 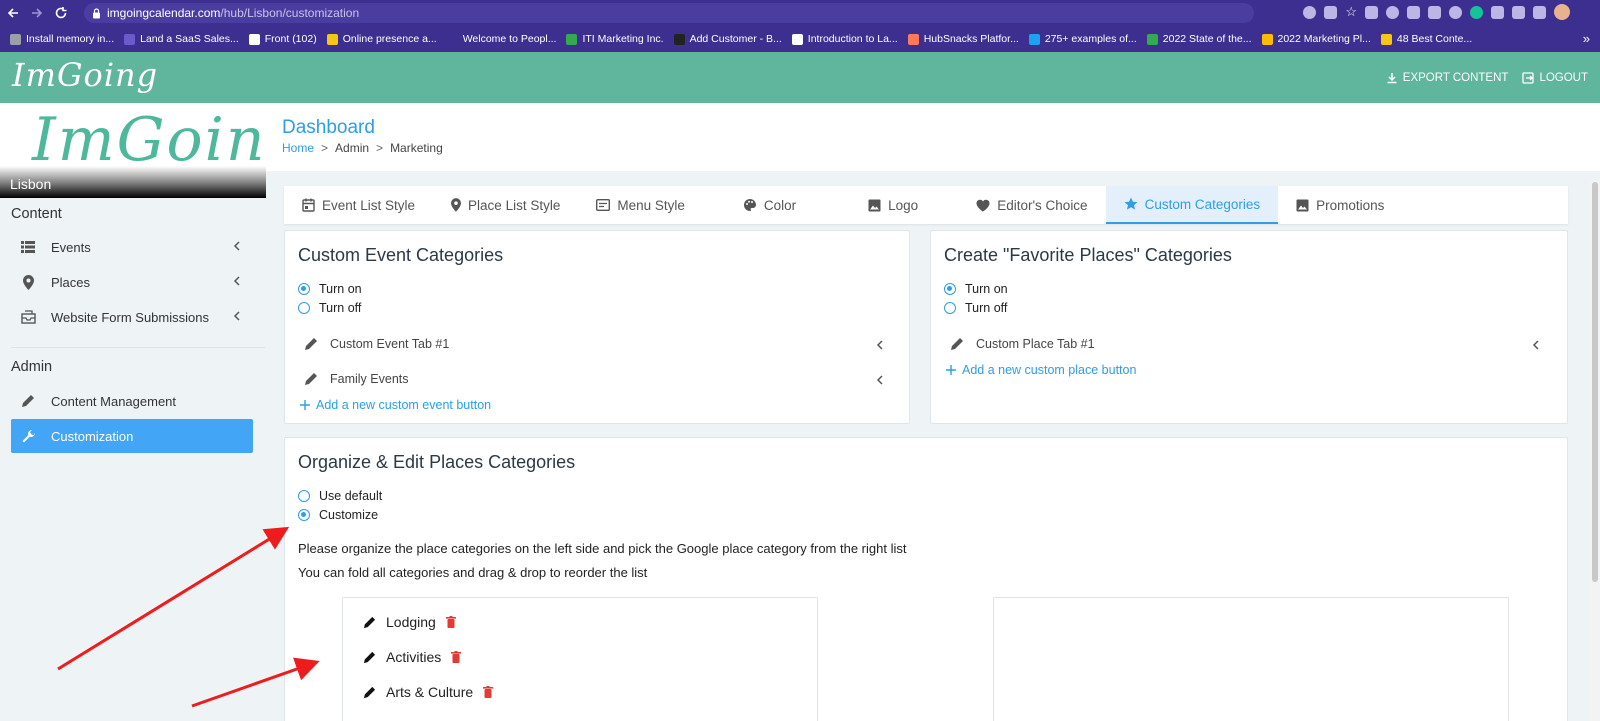 What do you see at coordinates (1340, 205) in the screenshot?
I see `tab-promotions: Promotions` at bounding box center [1340, 205].